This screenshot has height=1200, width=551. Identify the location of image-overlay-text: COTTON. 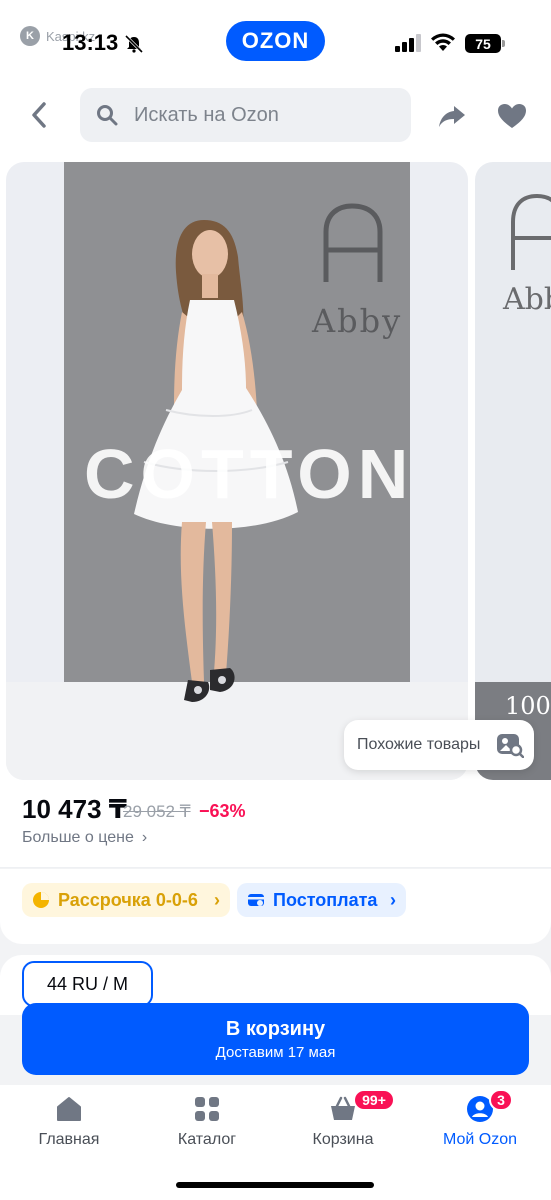
(249, 474).